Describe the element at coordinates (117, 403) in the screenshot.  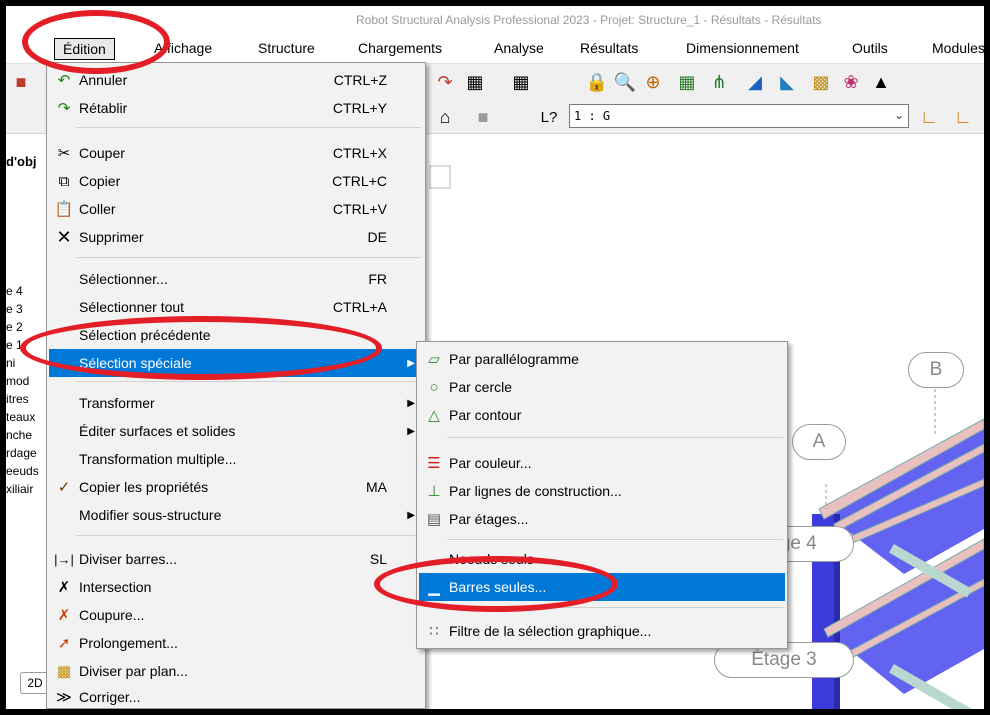
I see `menu-item-label: Transformer` at that location.